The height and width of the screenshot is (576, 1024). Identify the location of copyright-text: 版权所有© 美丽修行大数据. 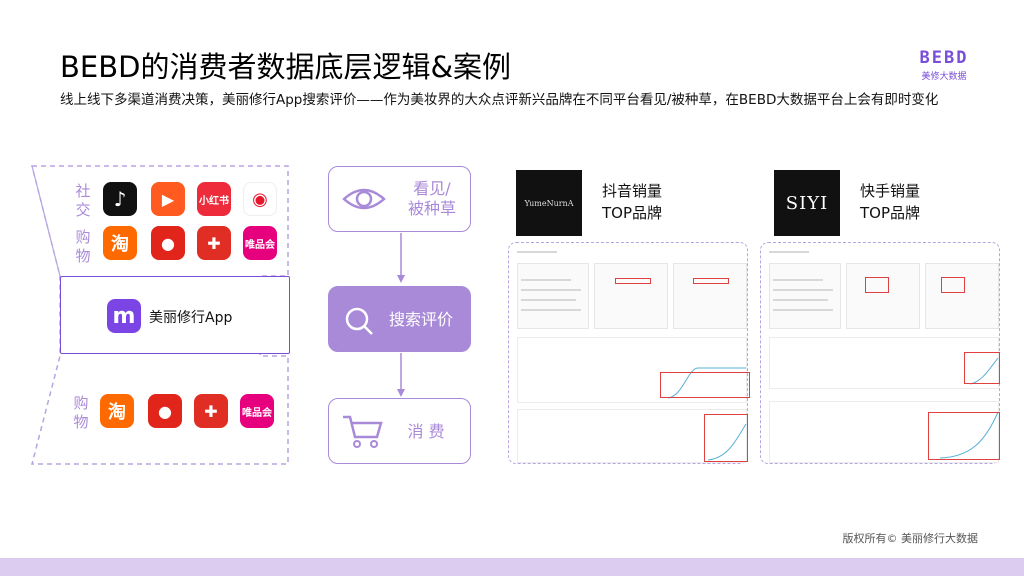
(910, 538).